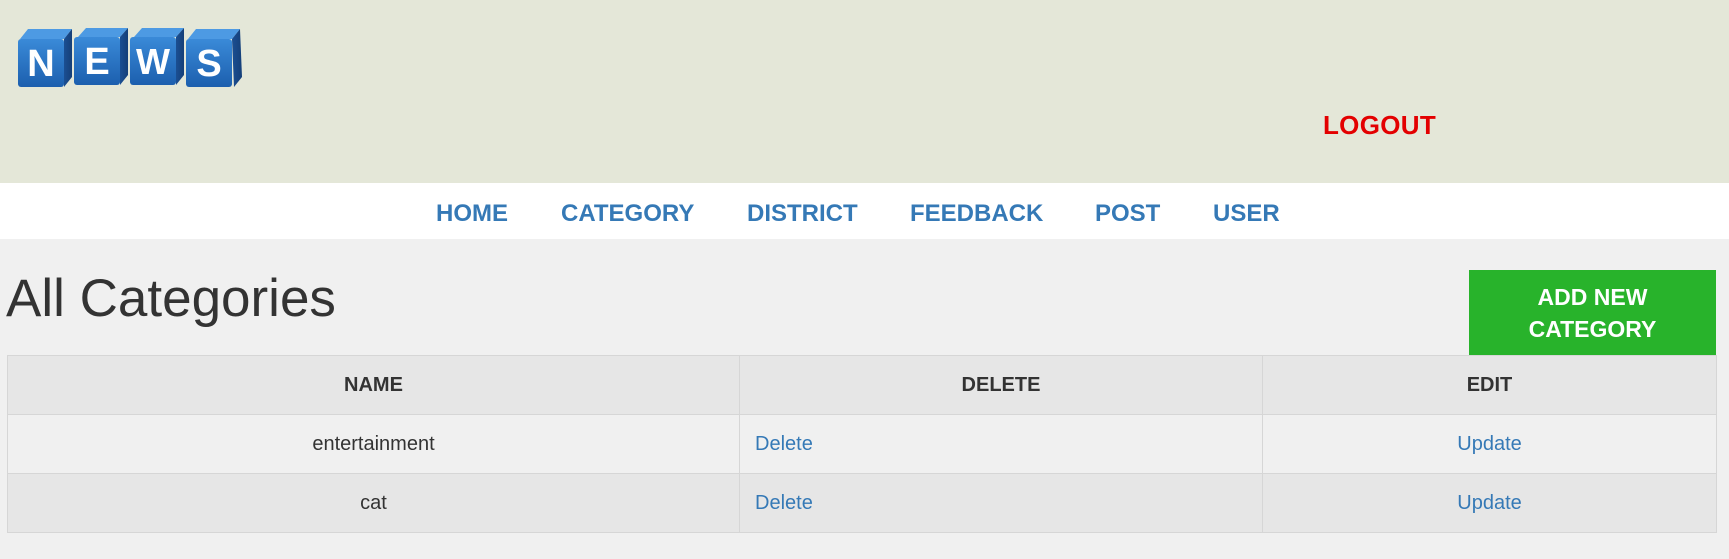 The height and width of the screenshot is (559, 1729). I want to click on table-row: cat Delete Update, so click(862, 503).